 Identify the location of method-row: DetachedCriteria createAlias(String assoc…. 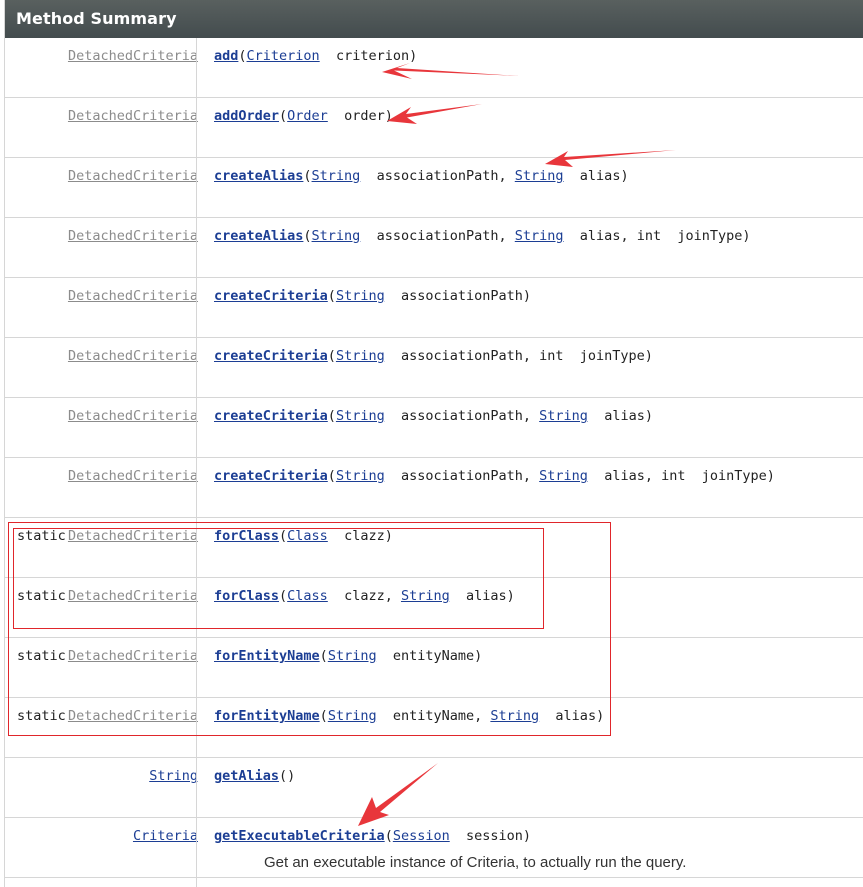
(434, 188).